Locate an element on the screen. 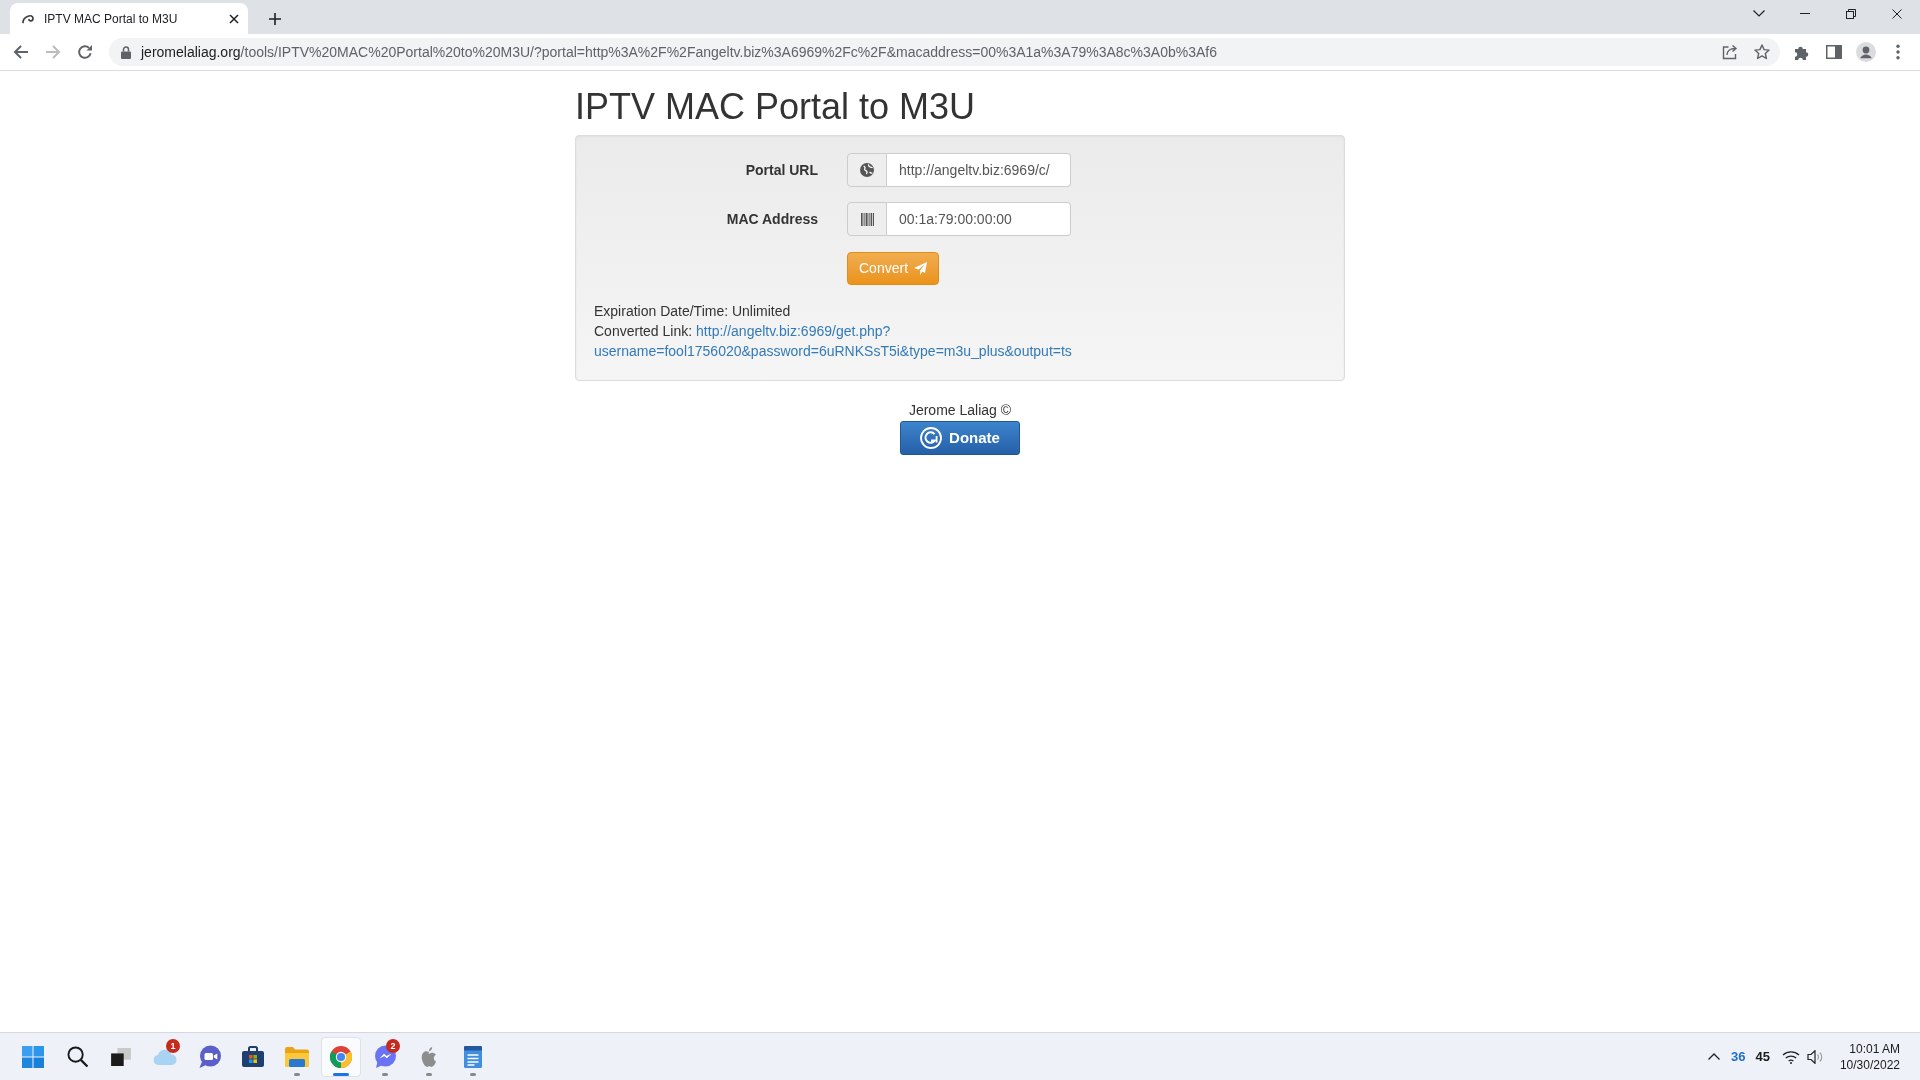 The width and height of the screenshot is (1920, 1080). donate-button: Donate is located at coordinates (960, 438).